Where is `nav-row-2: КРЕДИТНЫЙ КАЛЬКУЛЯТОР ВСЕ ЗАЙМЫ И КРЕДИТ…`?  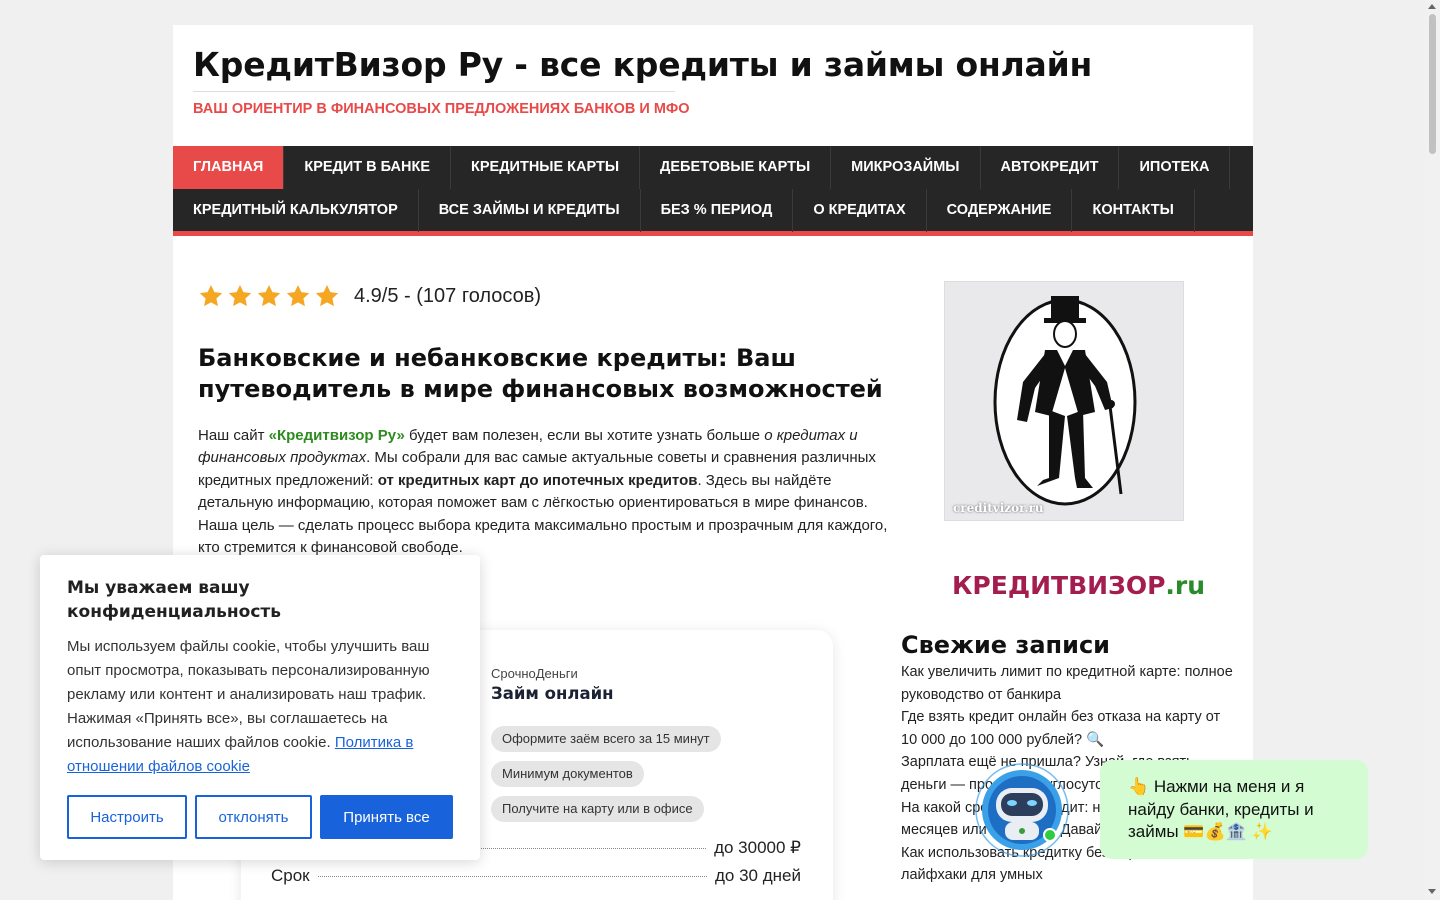
nav-row-2: КРЕДИТНЫЙ КАЛЬКУЛЯТОР ВСЕ ЗАЙМЫ И КРЕДИТ… is located at coordinates (684, 210).